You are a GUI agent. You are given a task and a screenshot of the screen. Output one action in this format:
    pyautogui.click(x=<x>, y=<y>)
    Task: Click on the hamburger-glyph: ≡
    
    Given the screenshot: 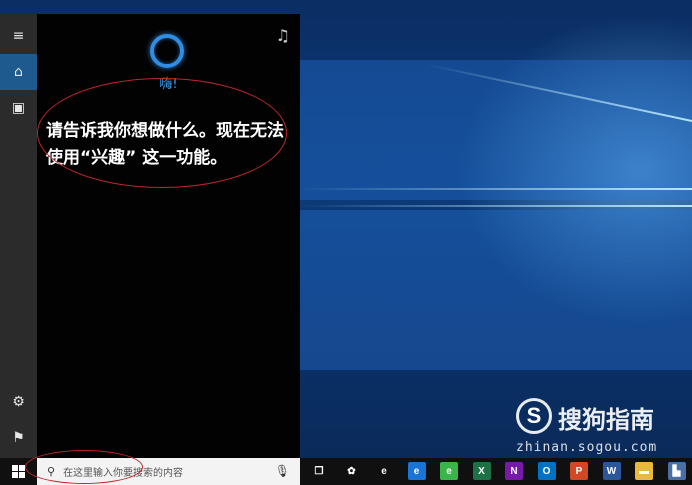 What is the action you would take?
    pyautogui.click(x=18, y=36)
    